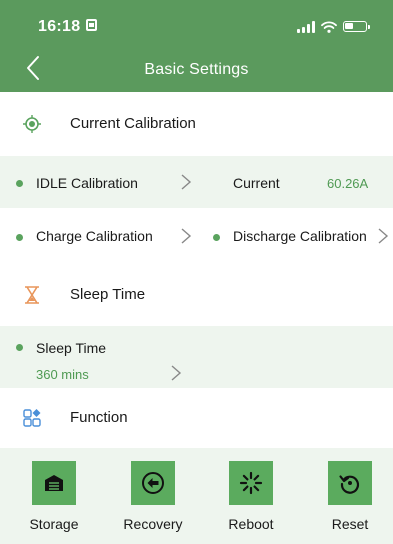 The width and height of the screenshot is (393, 544). What do you see at coordinates (196, 236) in the screenshot?
I see `charge-discharge-row: Charge Calibration Discharge Calibration` at bounding box center [196, 236].